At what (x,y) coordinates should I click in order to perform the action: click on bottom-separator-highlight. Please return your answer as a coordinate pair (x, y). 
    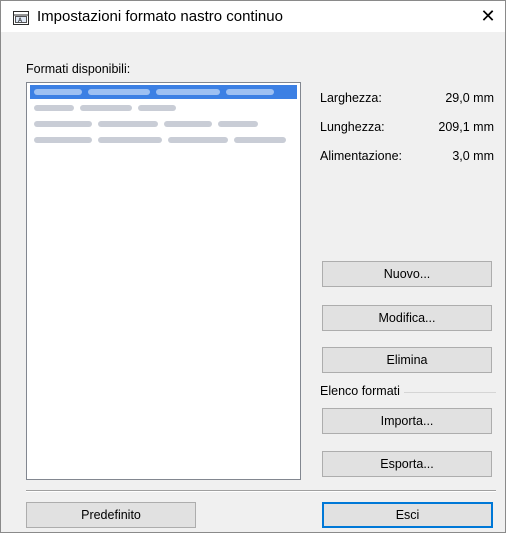
    Looking at the image, I should click on (261, 491).